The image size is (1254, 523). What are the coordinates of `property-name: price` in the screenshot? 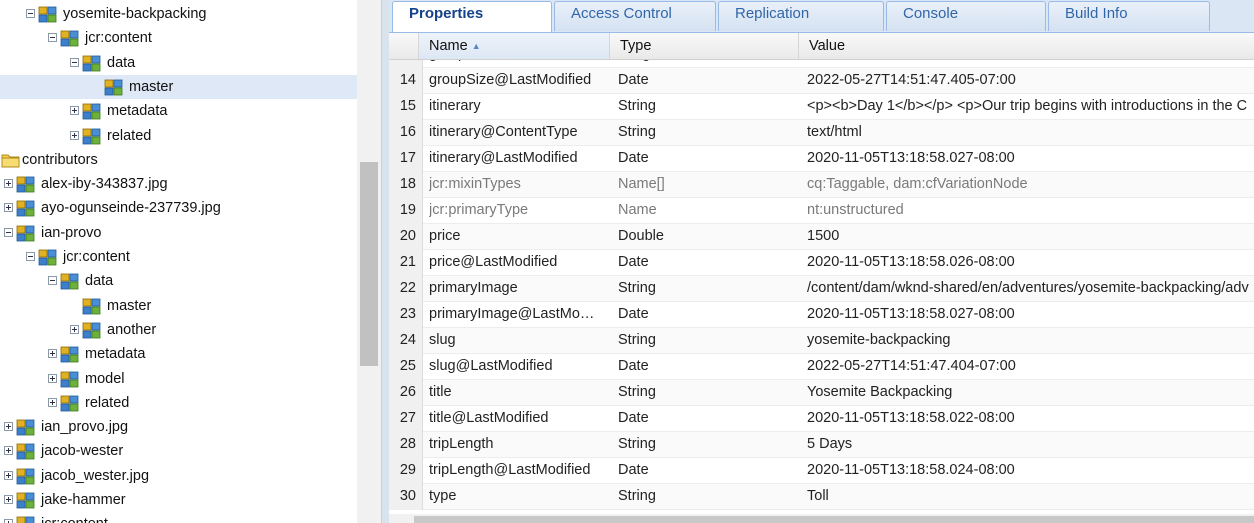 It's located at (519, 236).